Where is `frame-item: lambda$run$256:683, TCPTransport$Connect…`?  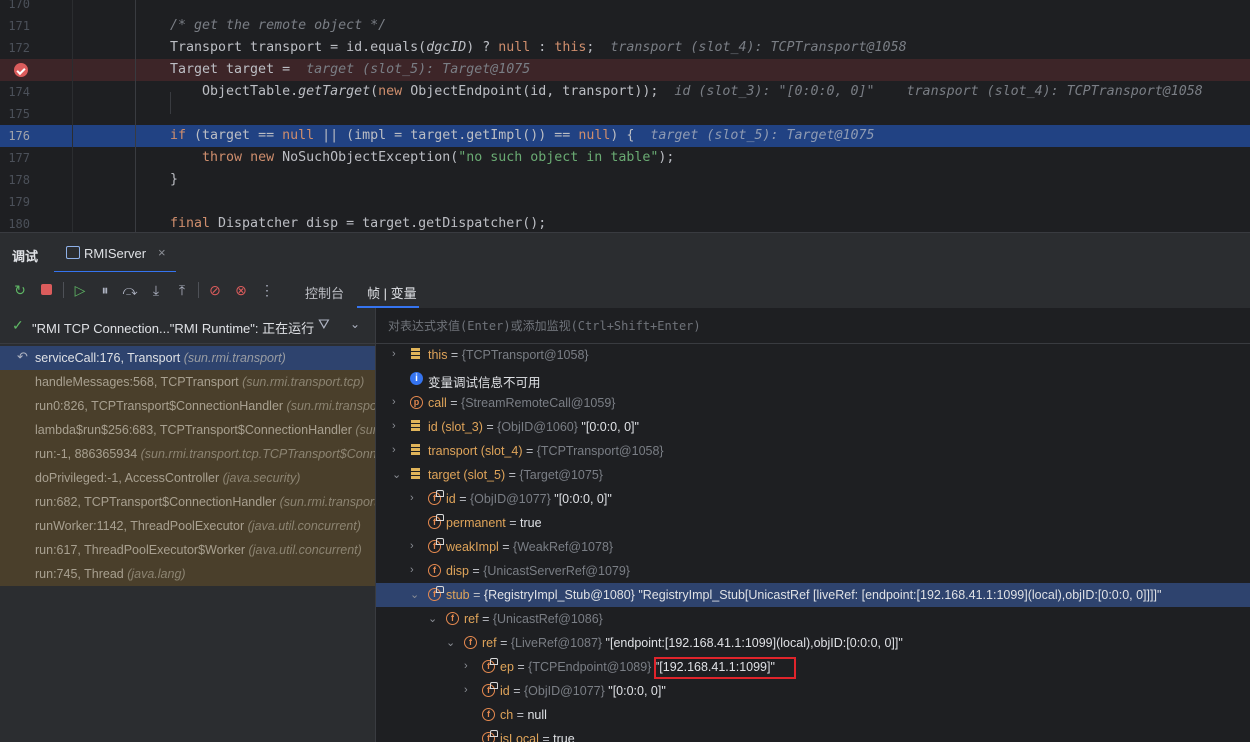 frame-item: lambda$run$256:683, TCPTransport$Connect… is located at coordinates (187, 430).